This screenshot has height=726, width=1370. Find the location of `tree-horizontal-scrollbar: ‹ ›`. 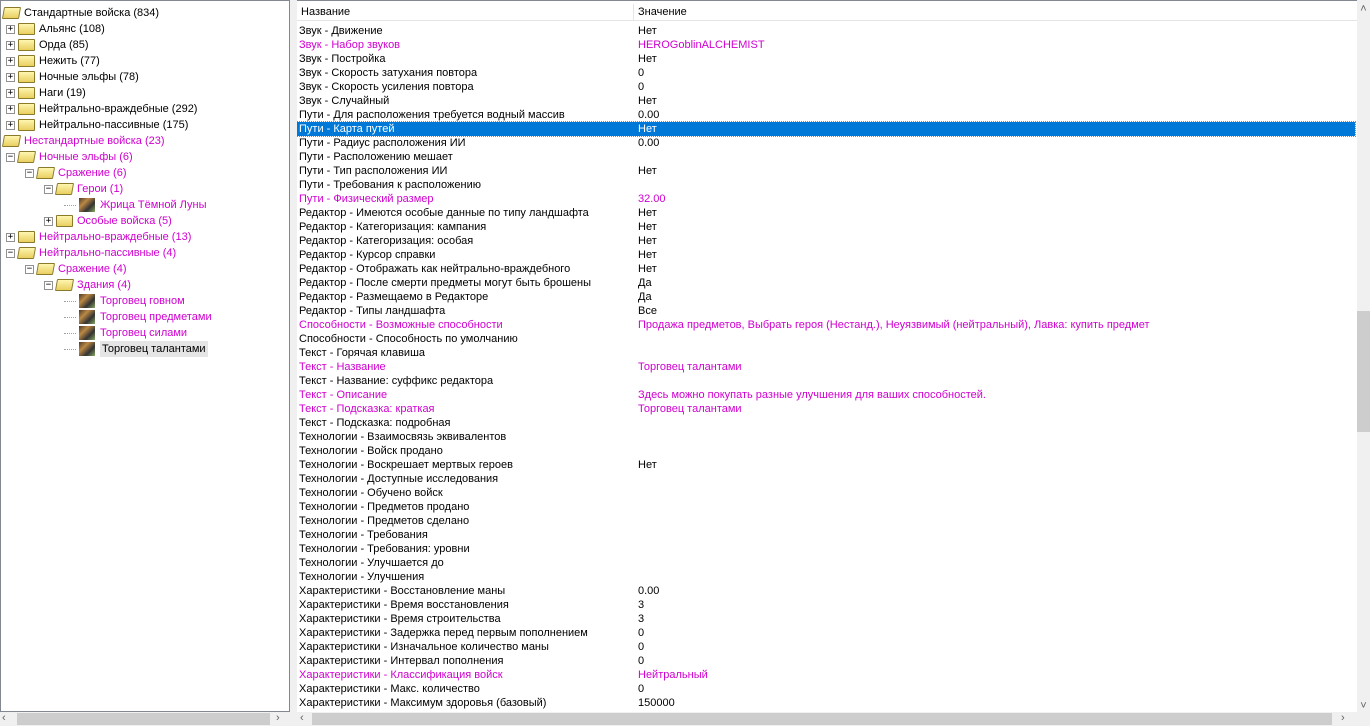

tree-horizontal-scrollbar: ‹ › is located at coordinates (145, 719).